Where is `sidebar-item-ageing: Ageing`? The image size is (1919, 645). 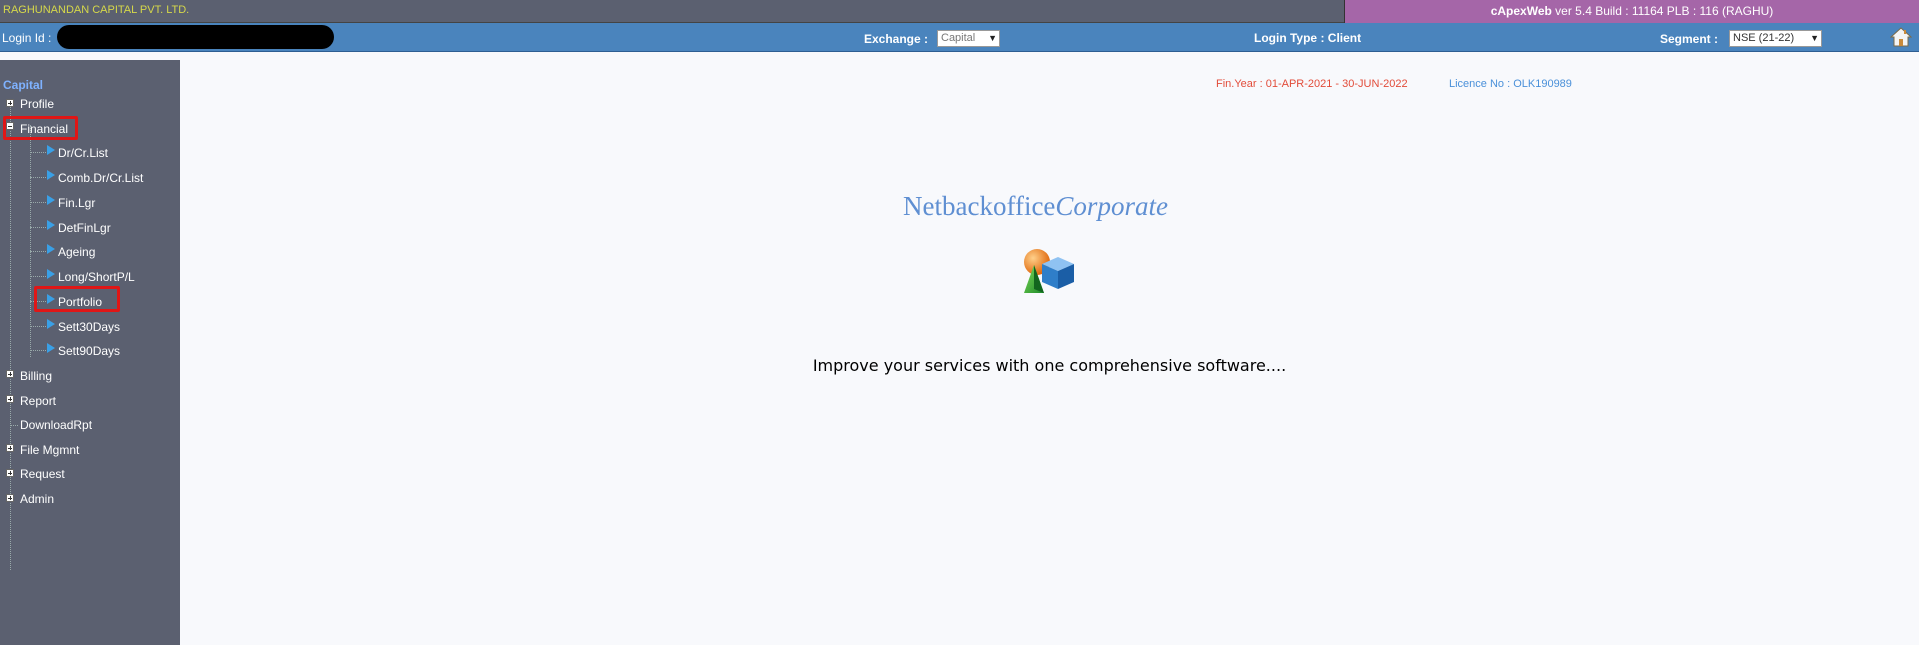
sidebar-item-ageing: Ageing is located at coordinates (76, 252).